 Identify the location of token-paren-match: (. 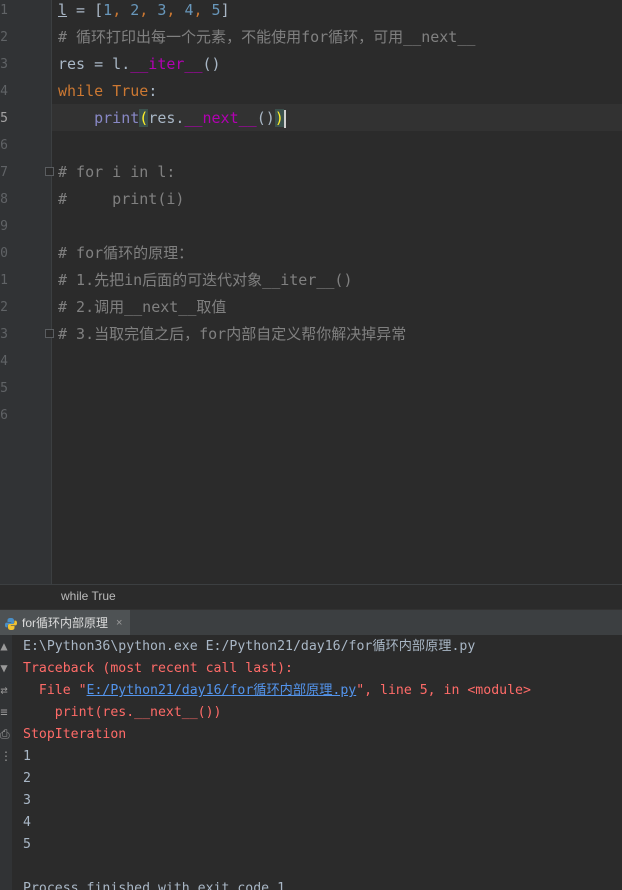
(144, 118).